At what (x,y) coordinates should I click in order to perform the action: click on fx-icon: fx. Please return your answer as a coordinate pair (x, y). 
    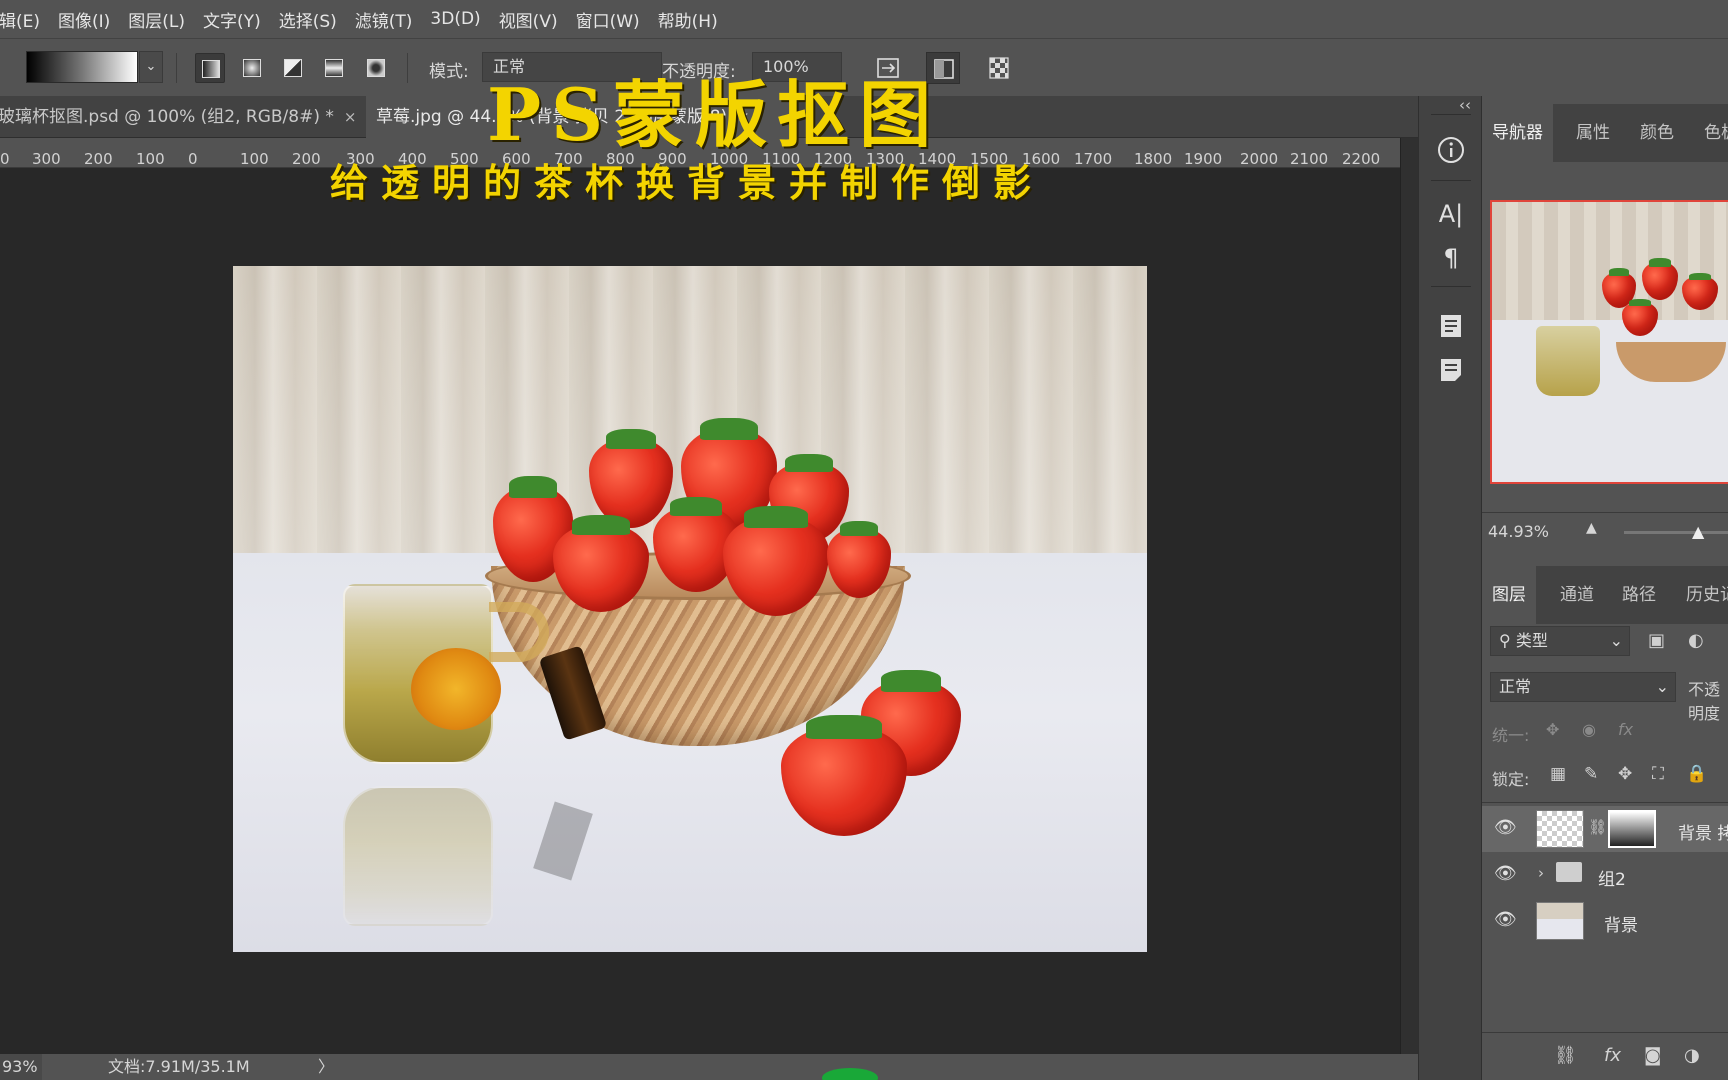
    Looking at the image, I should click on (1612, 1055).